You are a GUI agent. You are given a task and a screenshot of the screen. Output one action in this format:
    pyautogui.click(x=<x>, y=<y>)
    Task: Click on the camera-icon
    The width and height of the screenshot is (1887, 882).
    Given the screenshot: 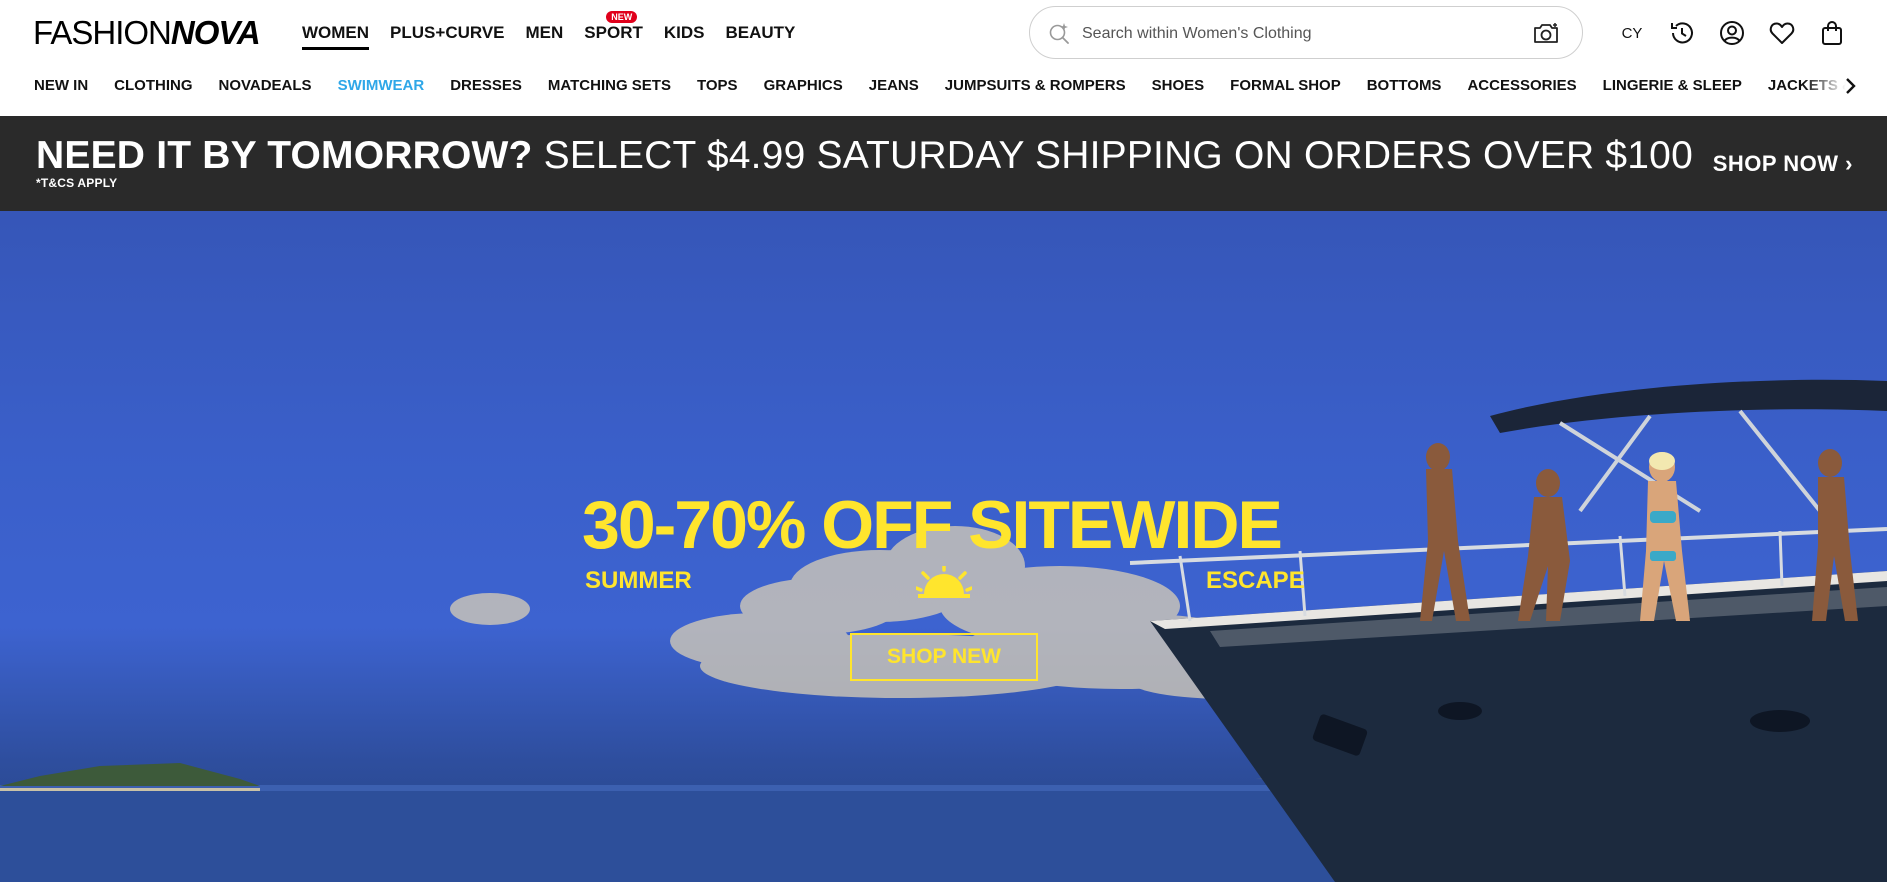 What is the action you would take?
    pyautogui.click(x=1546, y=33)
    